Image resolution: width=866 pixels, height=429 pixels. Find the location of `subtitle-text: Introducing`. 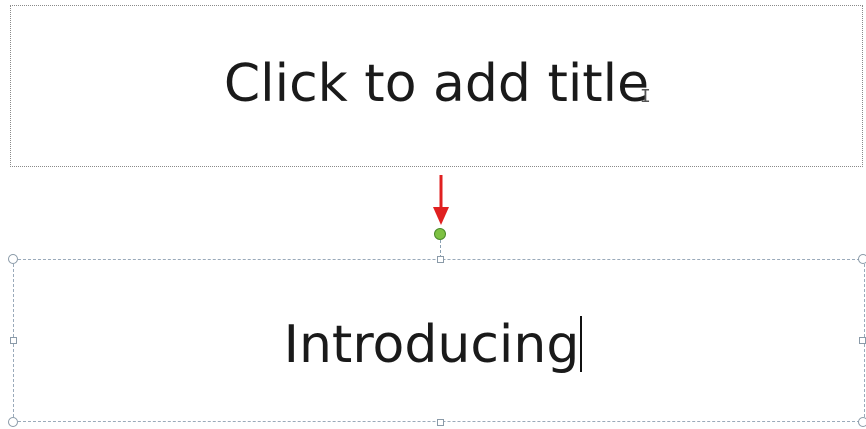

subtitle-text: Introducing is located at coordinates (431, 345).